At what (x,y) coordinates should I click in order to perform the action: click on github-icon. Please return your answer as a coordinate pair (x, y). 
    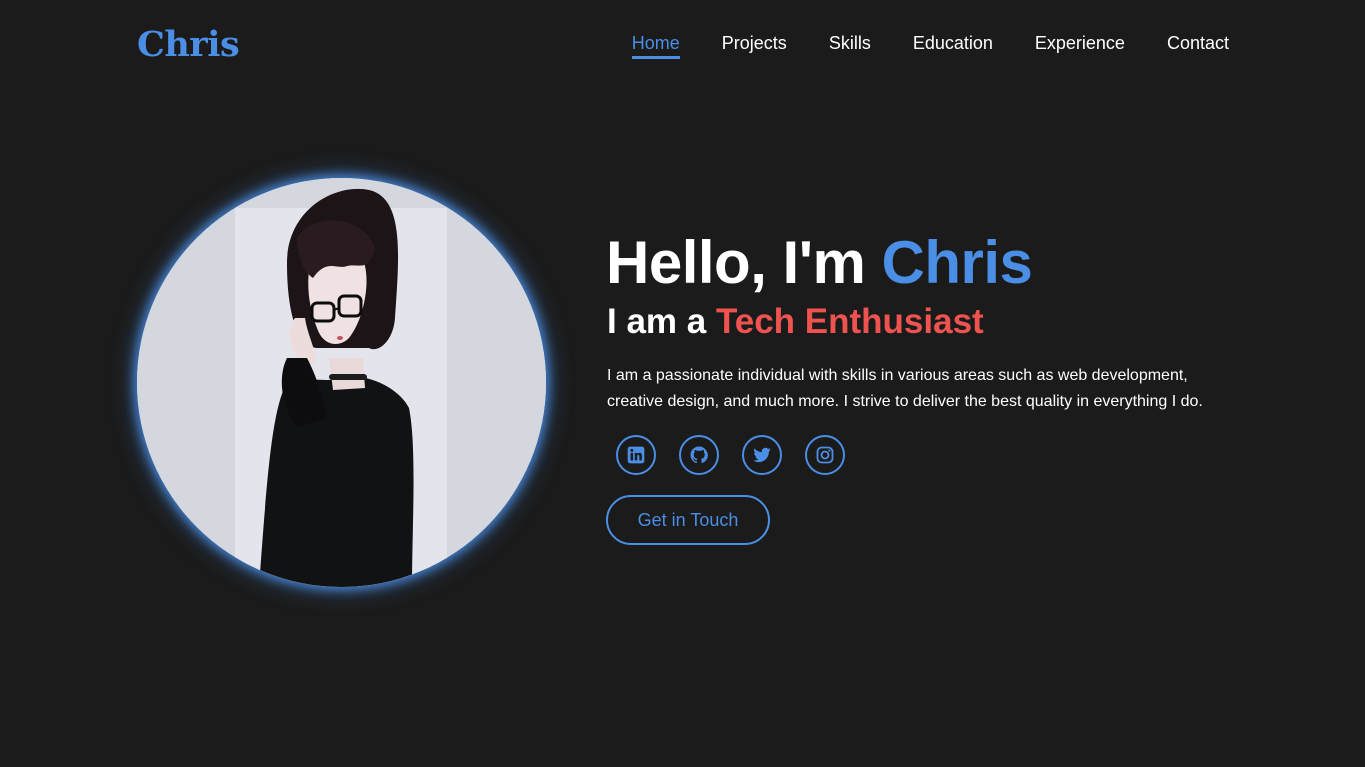
    Looking at the image, I should click on (699, 455).